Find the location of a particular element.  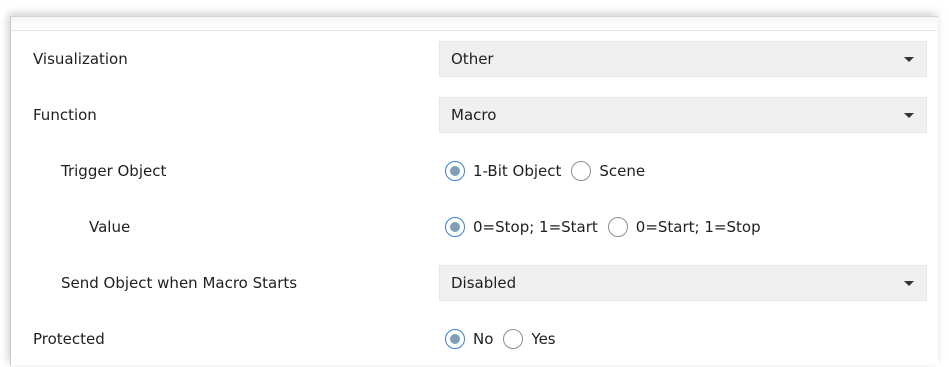

value-option-stop-start: 0=Stop; 1=Start is located at coordinates (521, 227).